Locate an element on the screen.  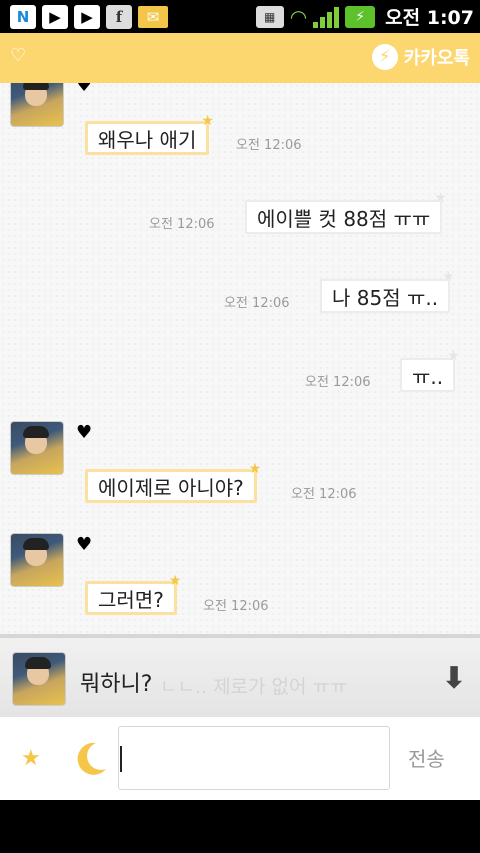
message-bubble: 그러면? ★ is located at coordinates (133, 594).